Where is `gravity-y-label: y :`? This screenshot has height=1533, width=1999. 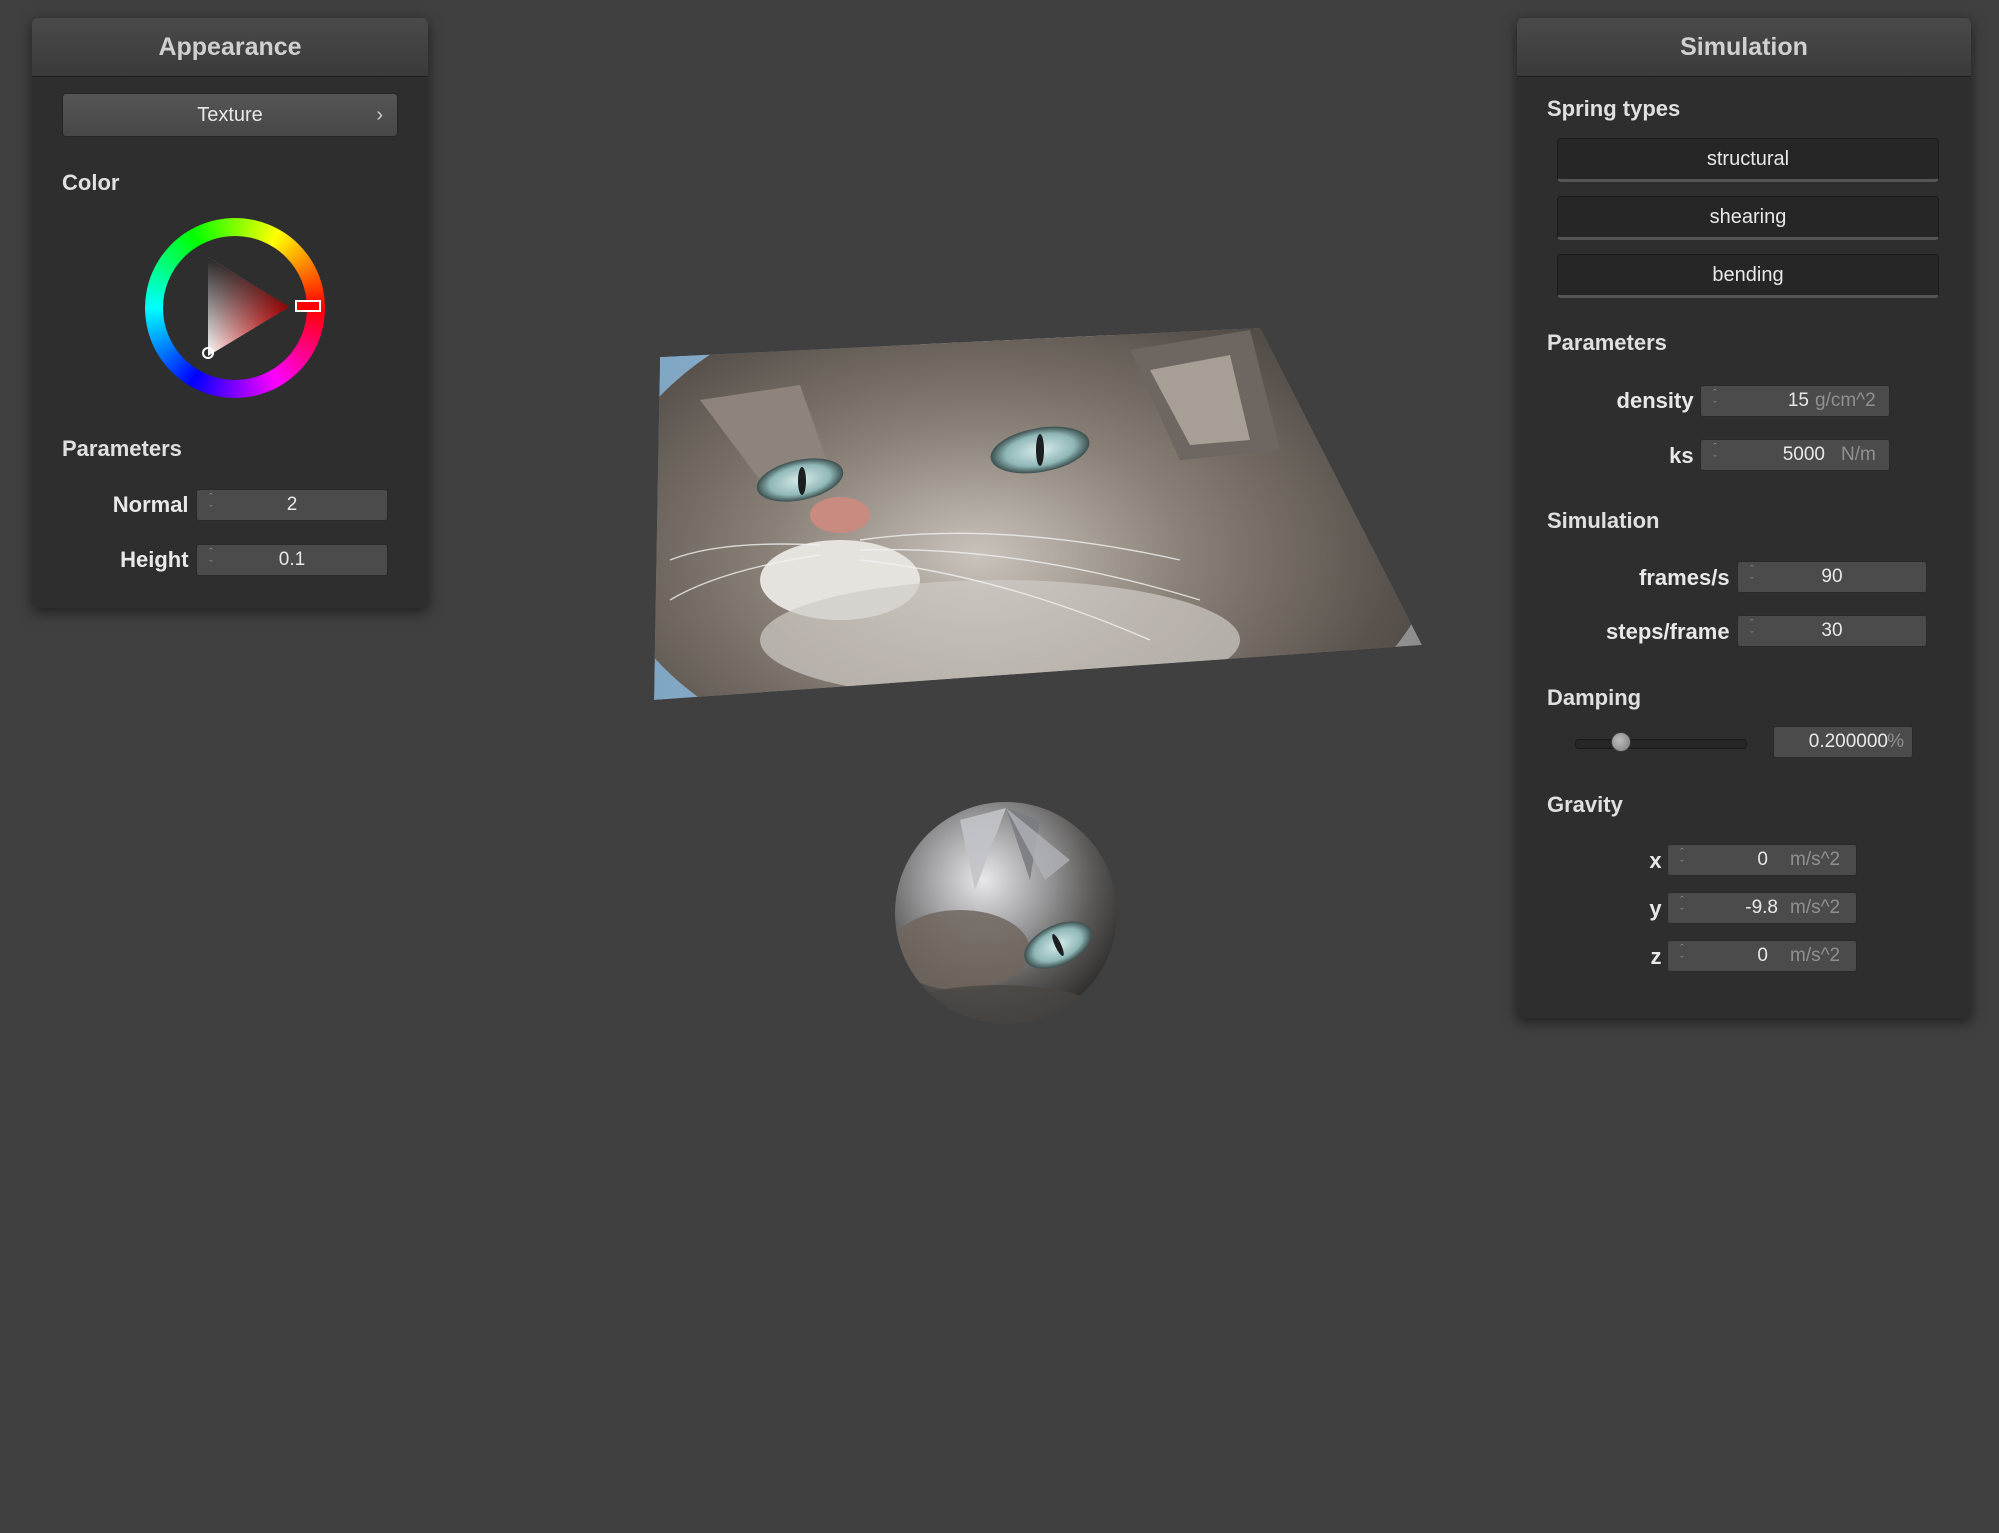 gravity-y-label: y : is located at coordinates (1662, 908).